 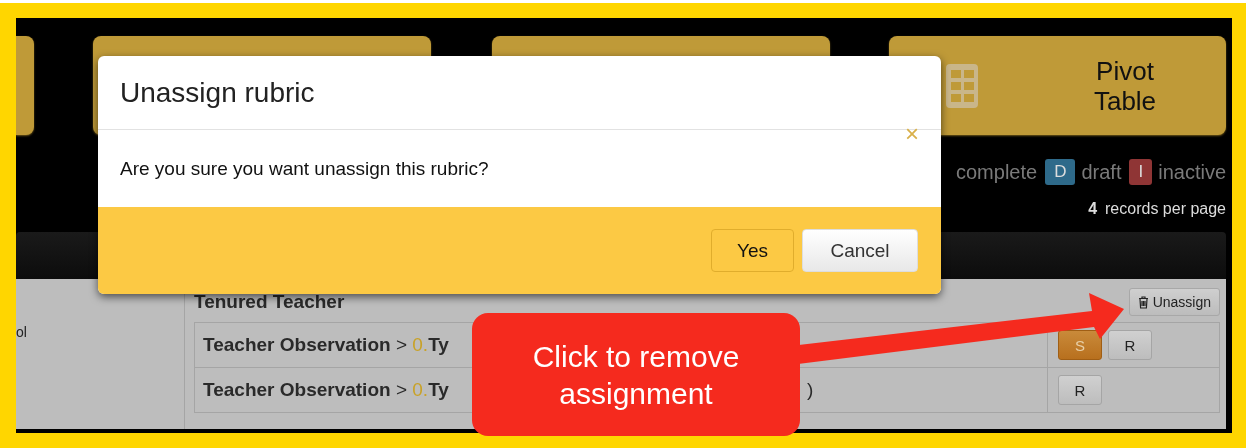 What do you see at coordinates (1165, 209) in the screenshot?
I see `records-label: records per page` at bounding box center [1165, 209].